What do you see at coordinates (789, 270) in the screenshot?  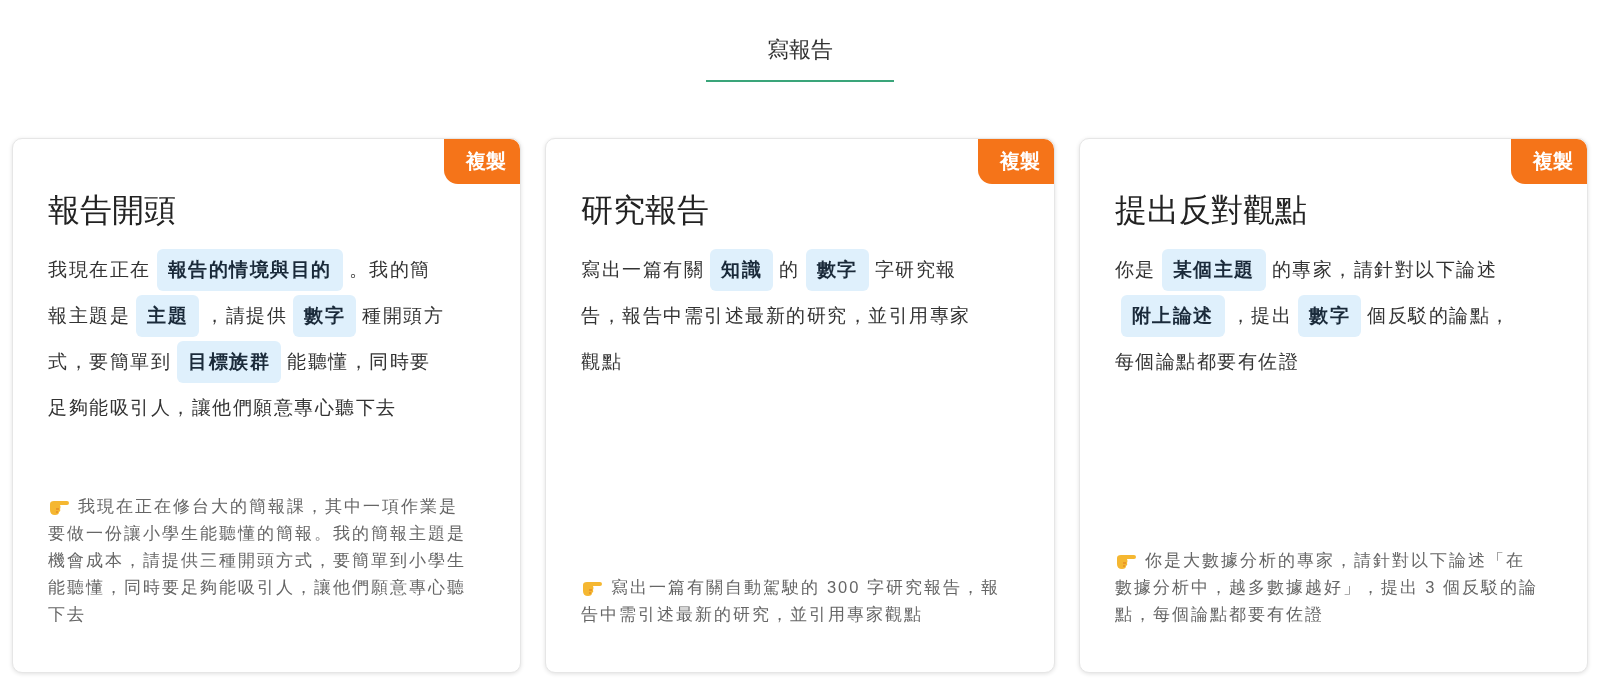 I see `prompt-text: 的` at bounding box center [789, 270].